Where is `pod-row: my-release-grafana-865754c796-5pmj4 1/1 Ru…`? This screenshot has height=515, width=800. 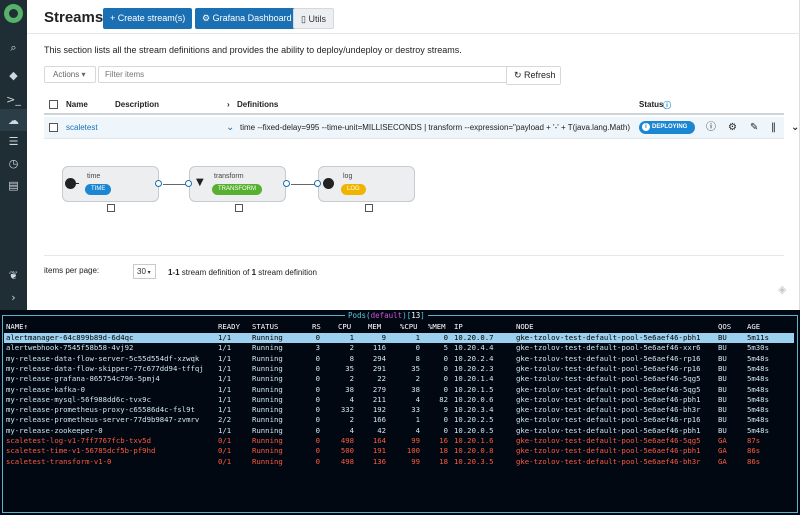
pod-row: my-release-grafana-865754c796-5pmj4 1/1 Ru… is located at coordinates (399, 379).